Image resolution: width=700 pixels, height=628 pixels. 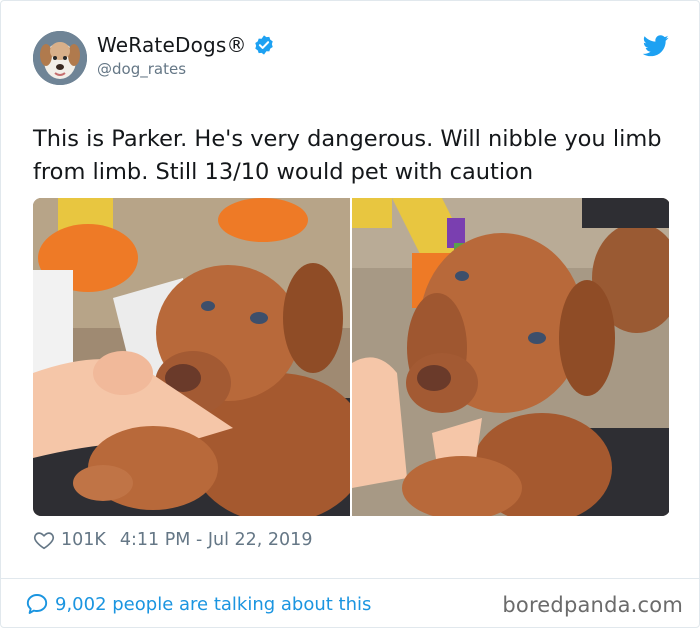 I want to click on speech-bubble-icon, so click(x=37, y=604).